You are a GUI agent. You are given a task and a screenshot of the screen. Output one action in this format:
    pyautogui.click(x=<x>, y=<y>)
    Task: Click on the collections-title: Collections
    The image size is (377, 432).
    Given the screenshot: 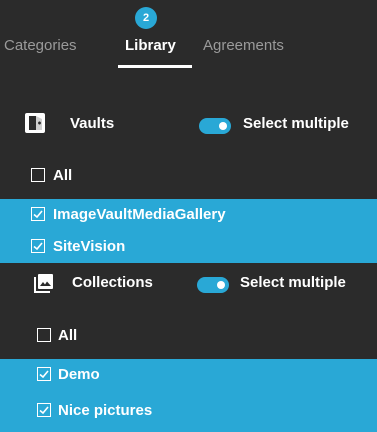 What is the action you would take?
    pyautogui.click(x=112, y=282)
    